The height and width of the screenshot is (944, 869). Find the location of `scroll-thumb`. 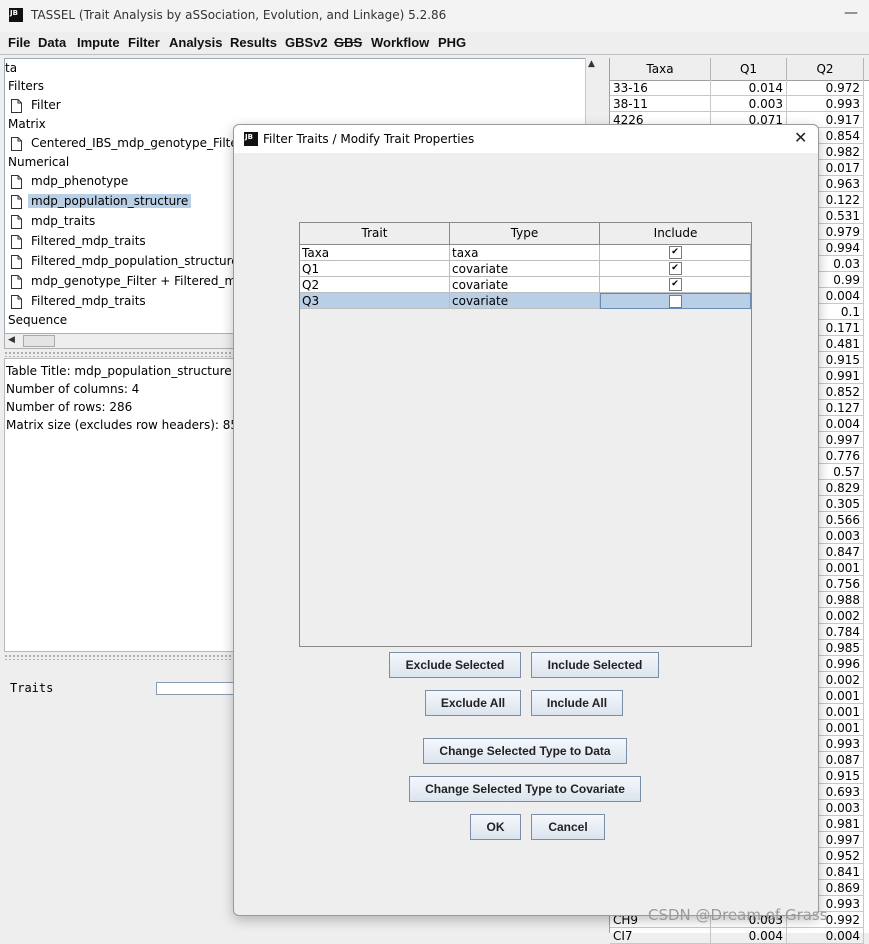

scroll-thumb is located at coordinates (39, 341).